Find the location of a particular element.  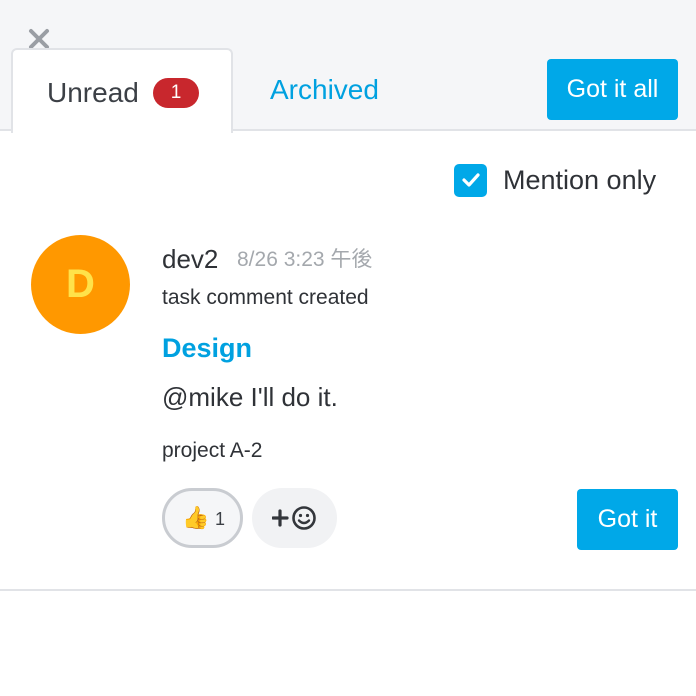

unread-count-badge: 1 is located at coordinates (176, 93).